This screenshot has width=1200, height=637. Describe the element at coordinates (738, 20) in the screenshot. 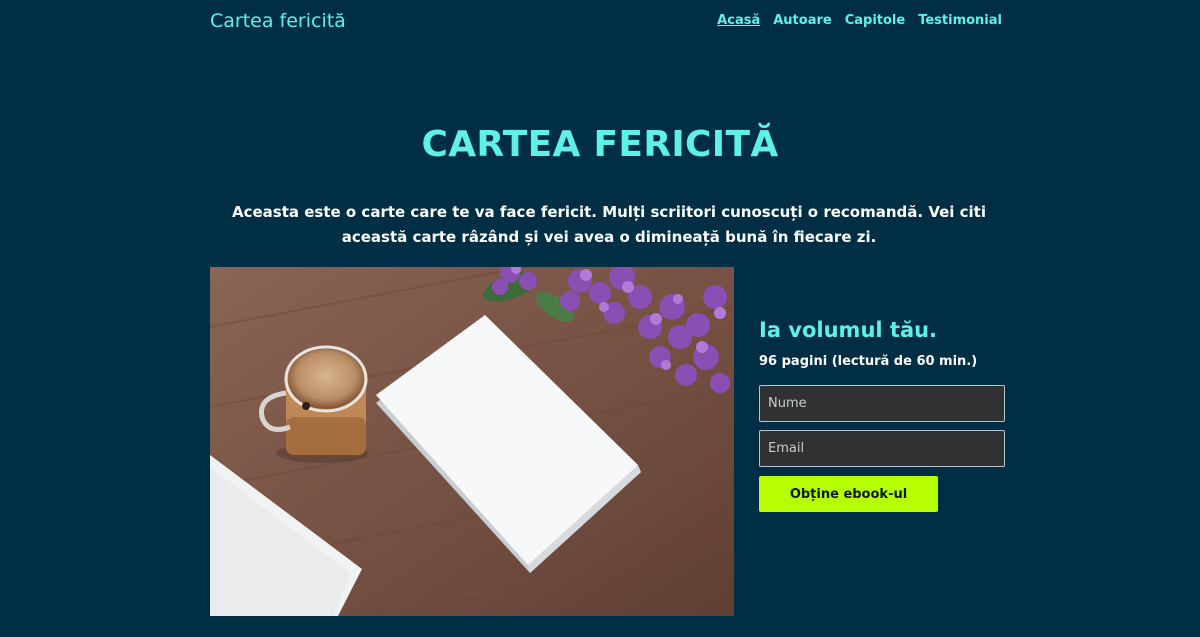

I see `nav-link-home: Acasă` at that location.